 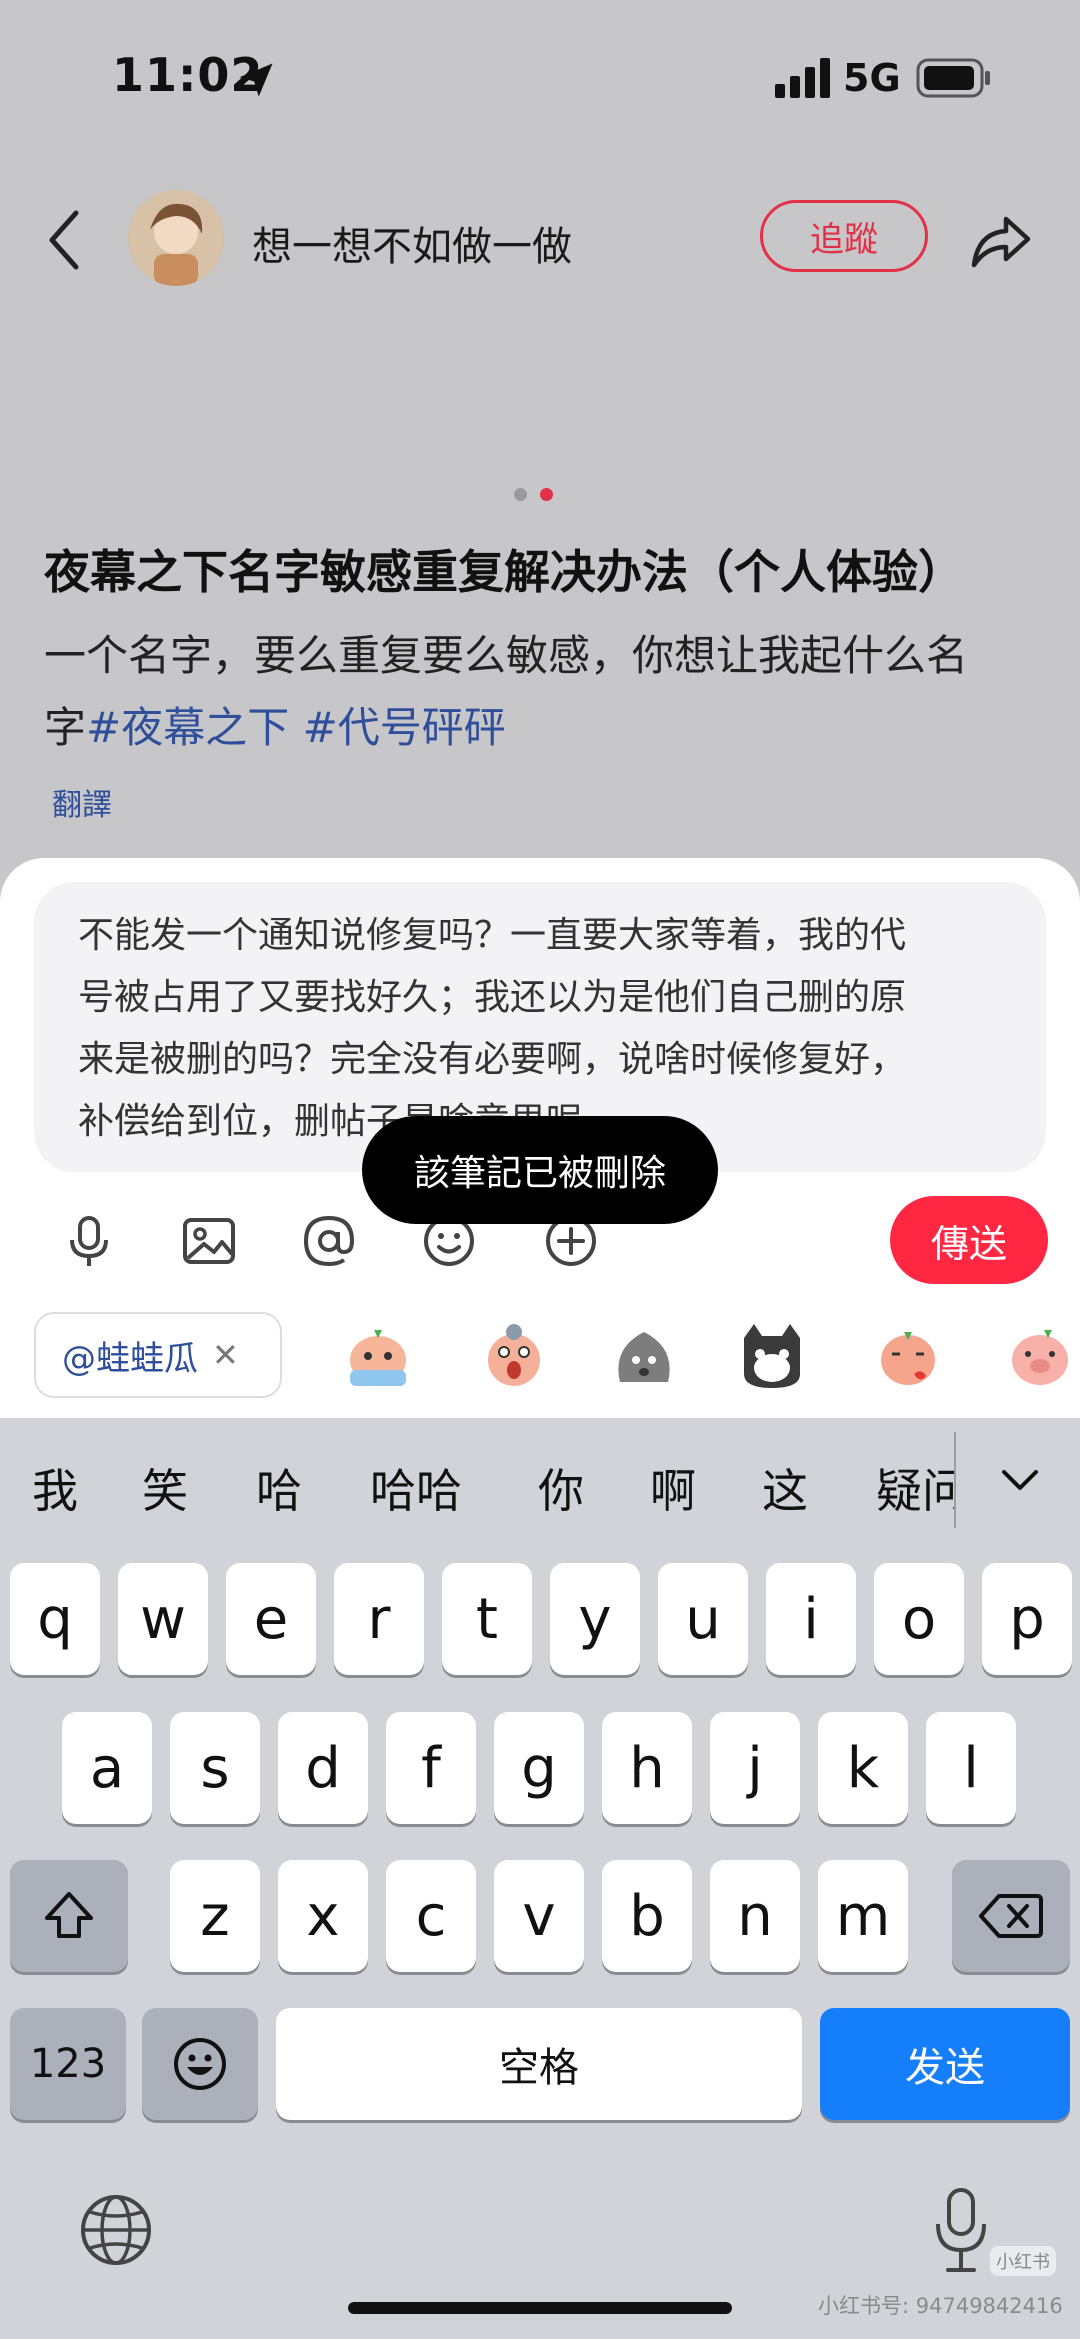 What do you see at coordinates (379, 1619) in the screenshot?
I see `key-r: r` at bounding box center [379, 1619].